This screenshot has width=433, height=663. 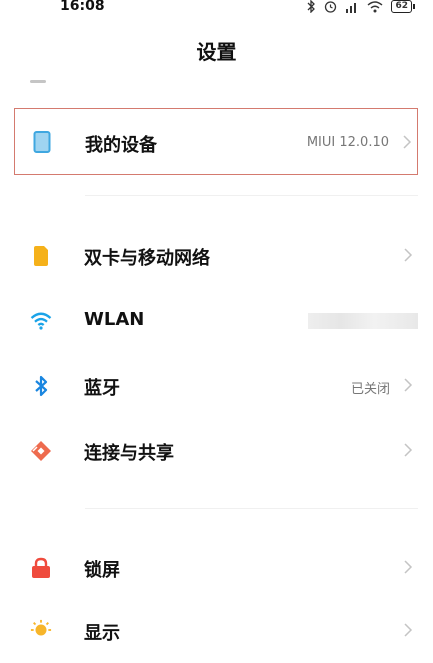 I want to click on setting-label: 连接与共享, so click(x=129, y=453).